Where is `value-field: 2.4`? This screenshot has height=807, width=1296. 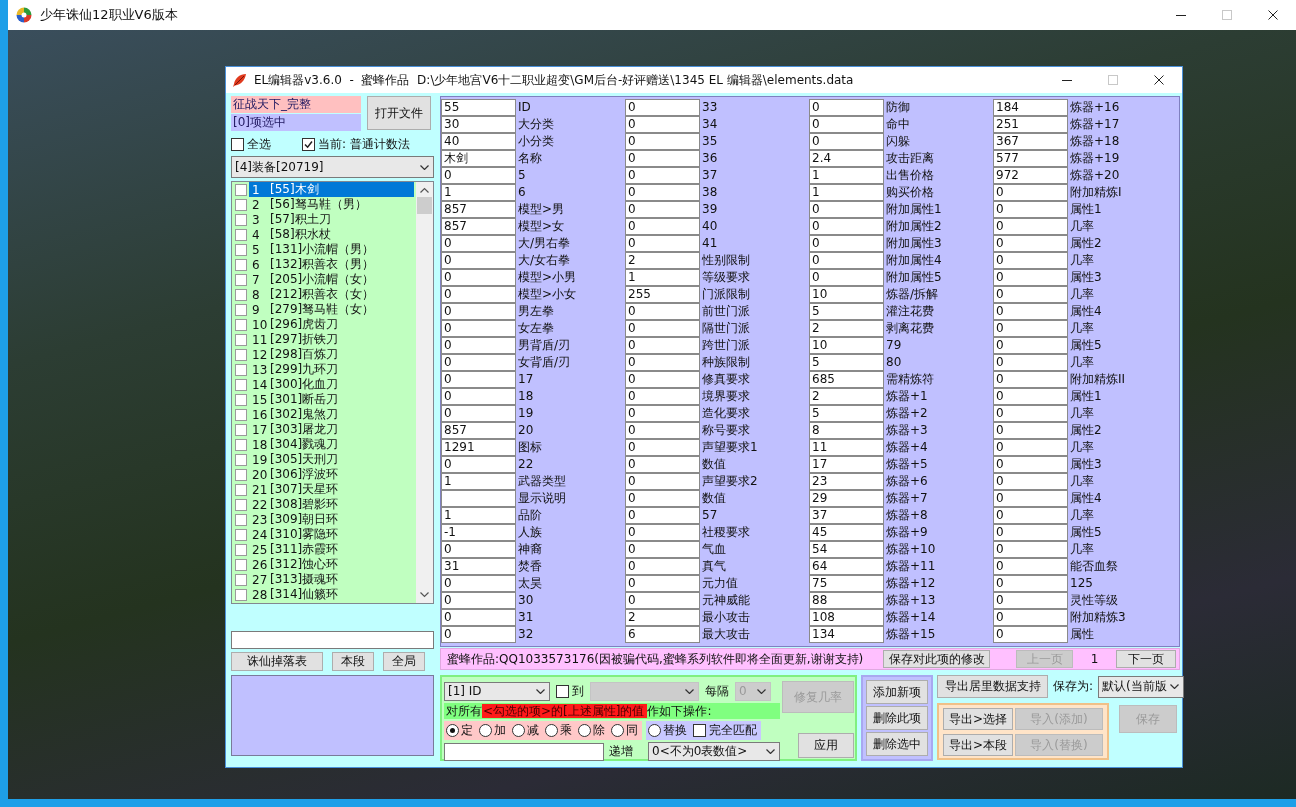 value-field: 2.4 is located at coordinates (846, 158).